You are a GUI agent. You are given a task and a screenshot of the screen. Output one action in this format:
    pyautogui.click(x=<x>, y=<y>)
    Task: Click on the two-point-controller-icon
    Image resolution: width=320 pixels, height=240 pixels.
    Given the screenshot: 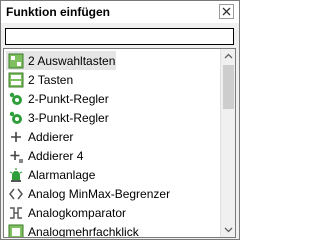 What is the action you would take?
    pyautogui.click(x=15, y=98)
    